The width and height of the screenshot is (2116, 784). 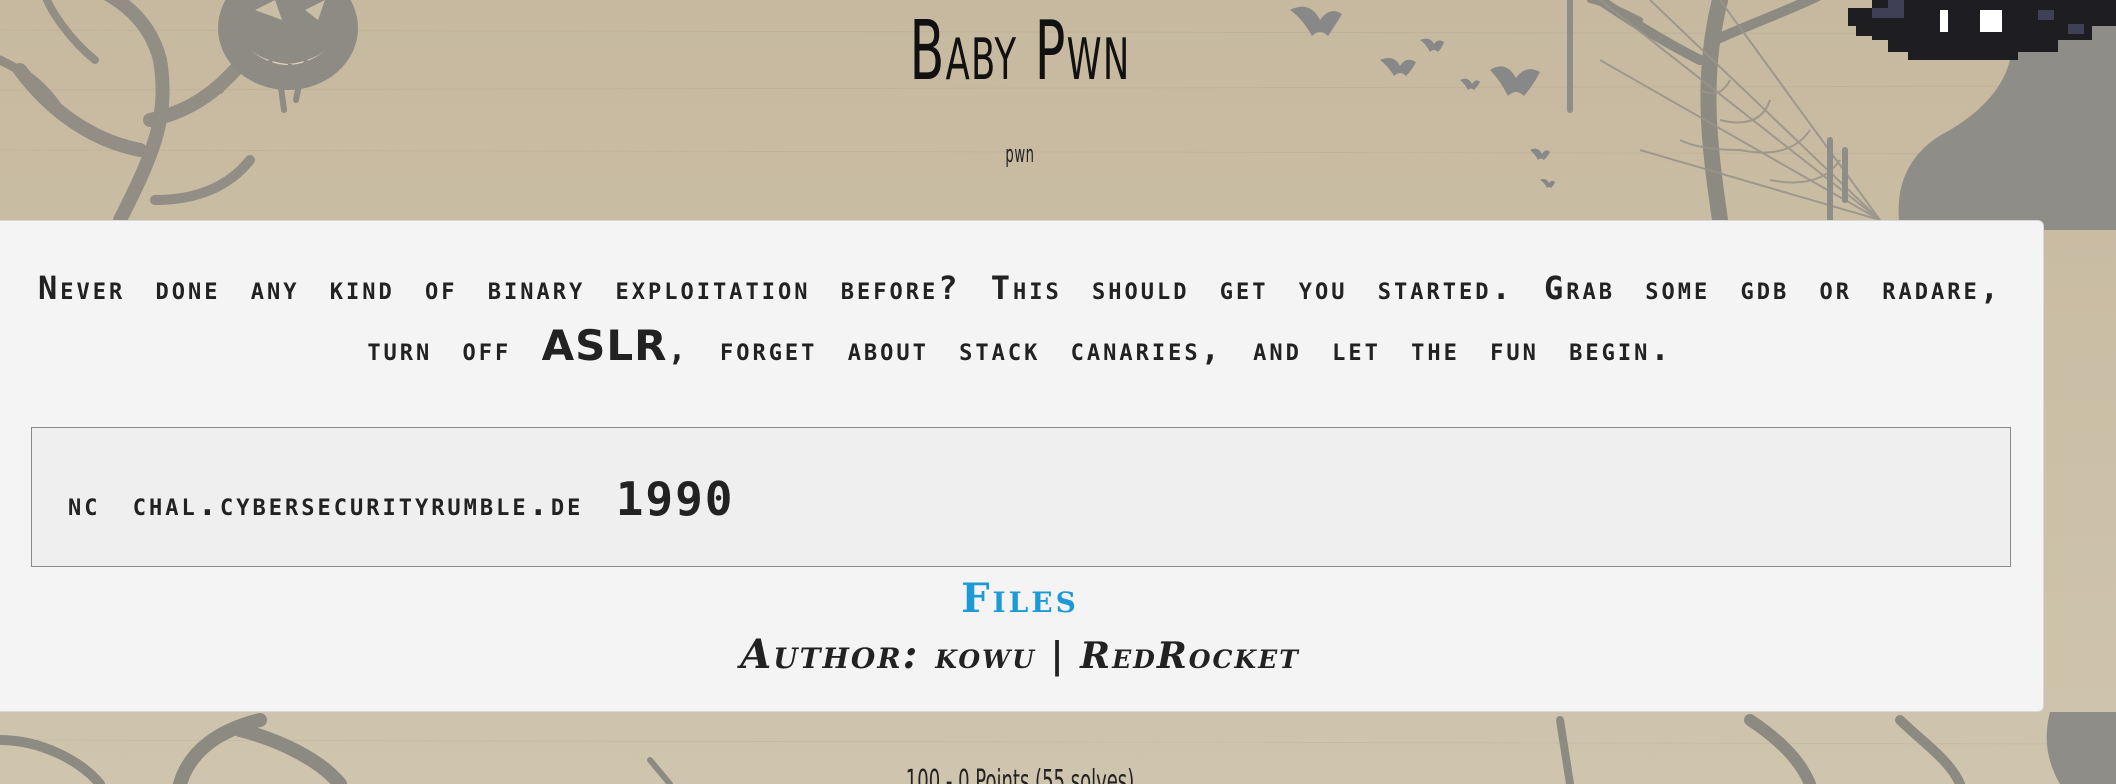 What do you see at coordinates (1020, 51) in the screenshot?
I see `challenge-title: Baby Pwn` at bounding box center [1020, 51].